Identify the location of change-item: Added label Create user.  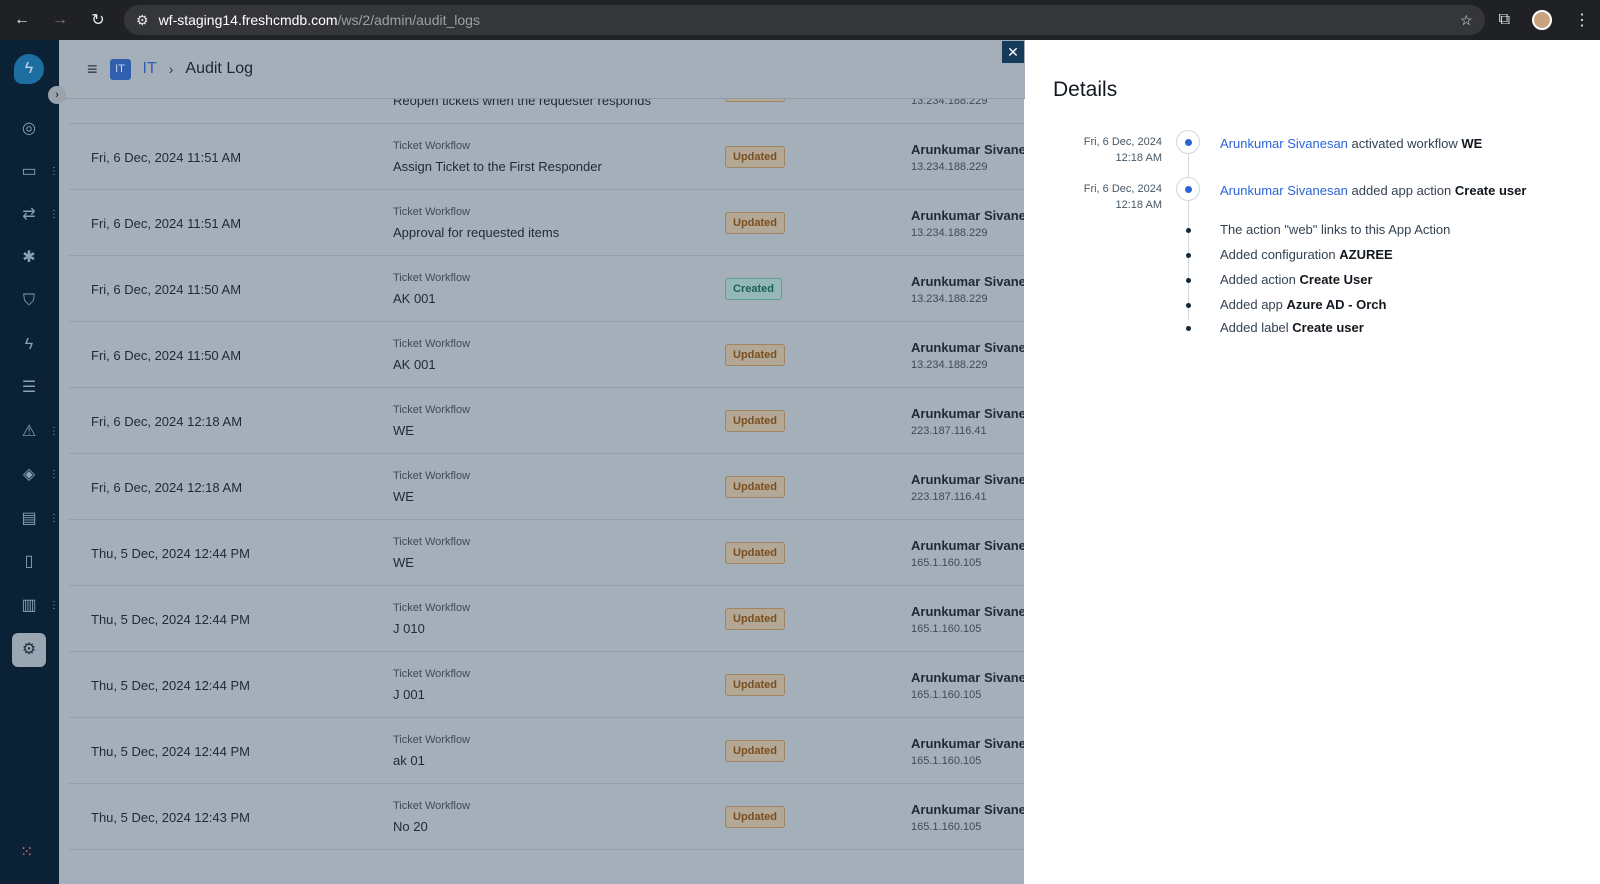
(1292, 327).